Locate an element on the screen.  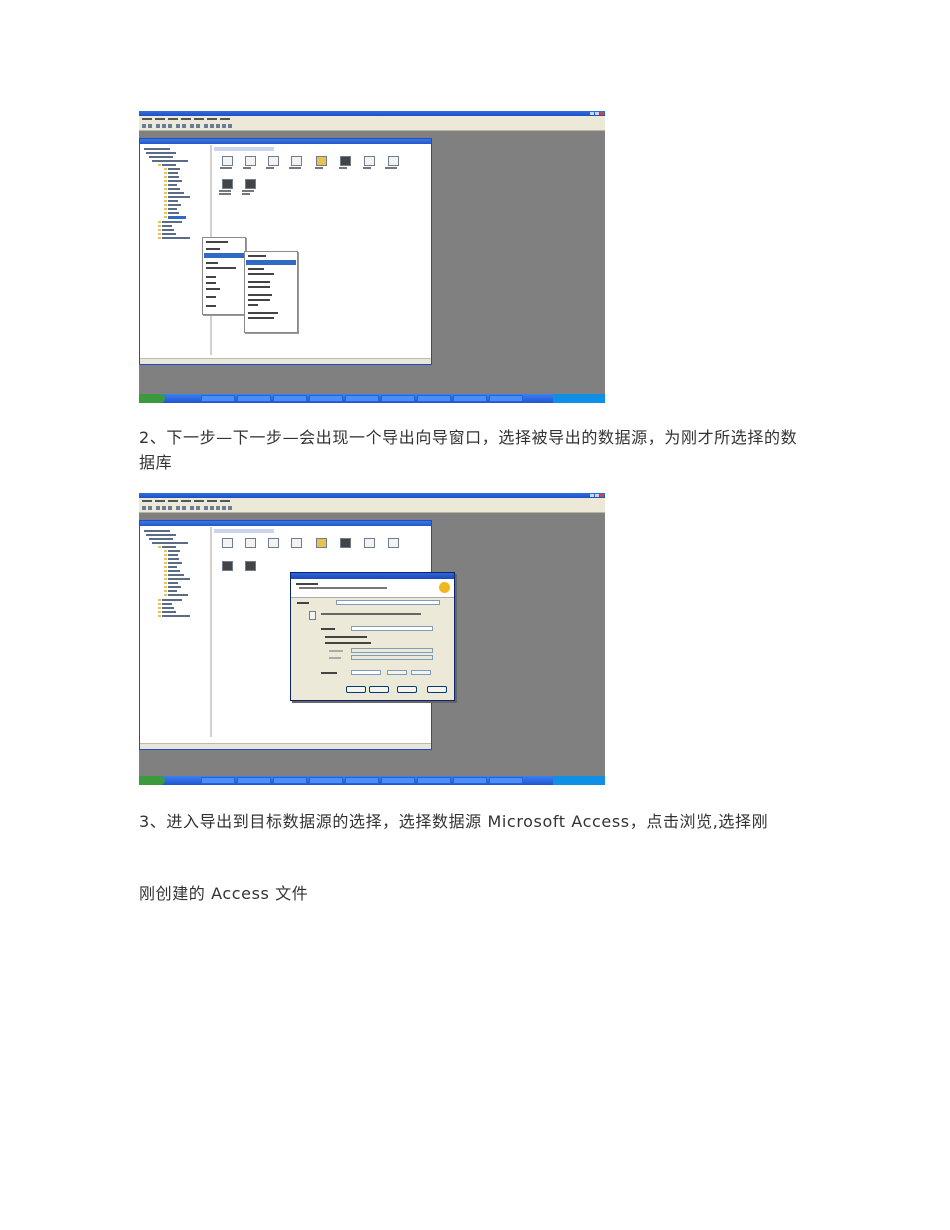
console-window is located at coordinates (285, 251).